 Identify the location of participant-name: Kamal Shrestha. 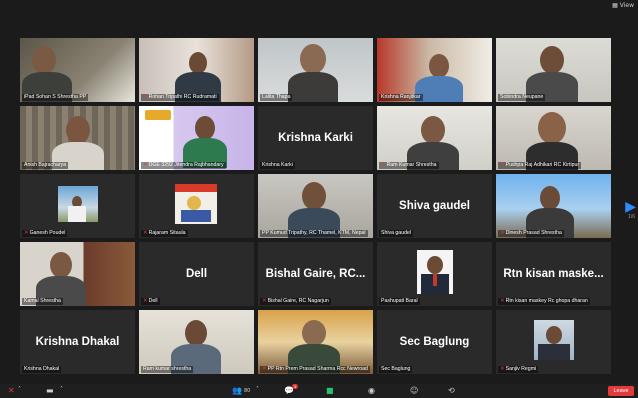
(42, 301).